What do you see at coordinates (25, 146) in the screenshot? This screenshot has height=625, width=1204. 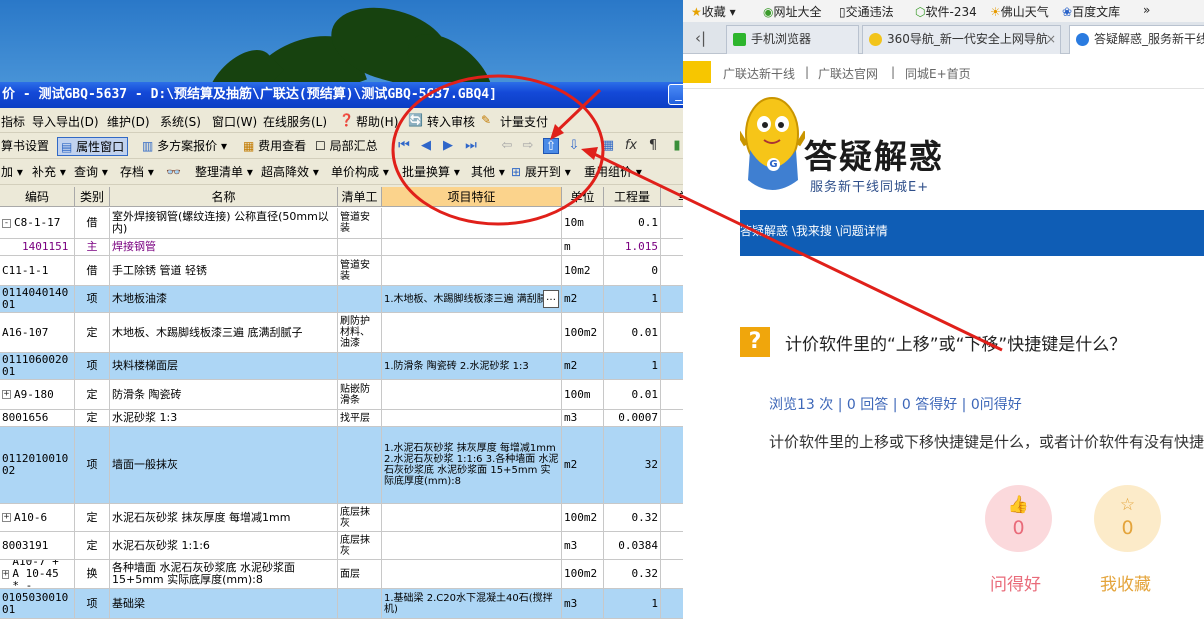 I see `book-settings-button: 算书设置` at bounding box center [25, 146].